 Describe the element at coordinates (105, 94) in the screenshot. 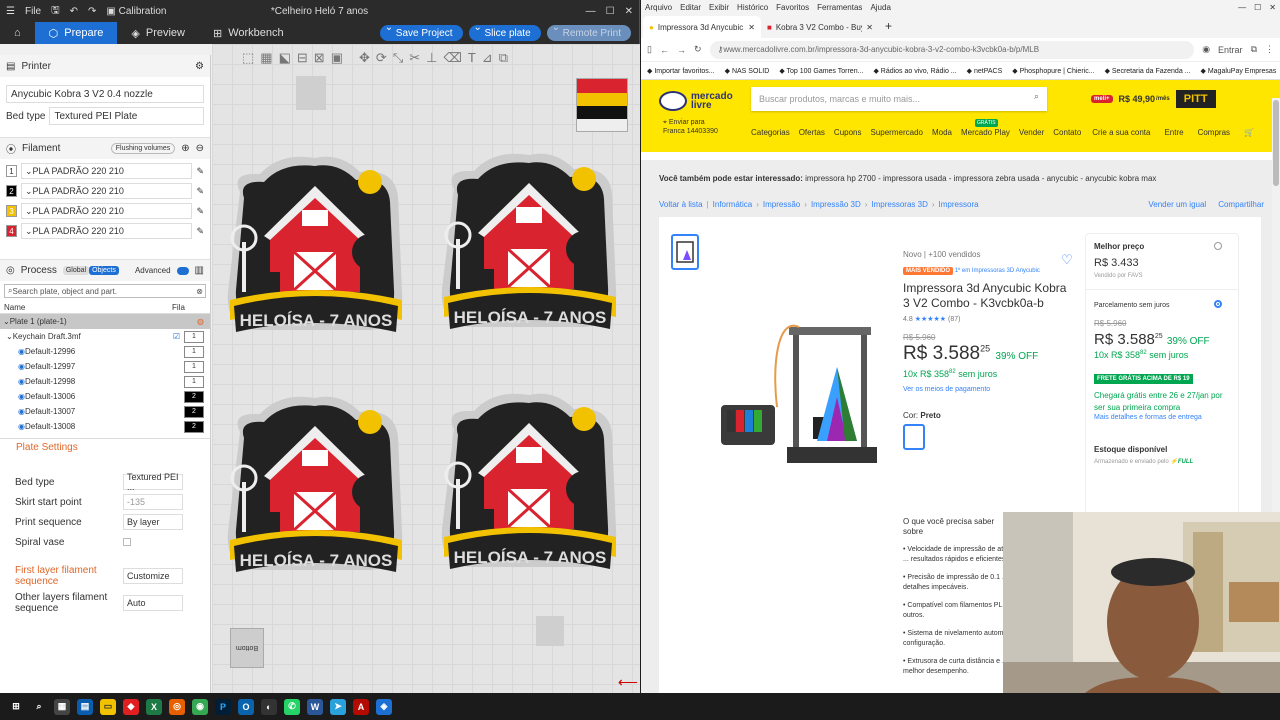

I see `printer-select: Anycubic Kobra 3 V2 0.4 nozzle` at that location.